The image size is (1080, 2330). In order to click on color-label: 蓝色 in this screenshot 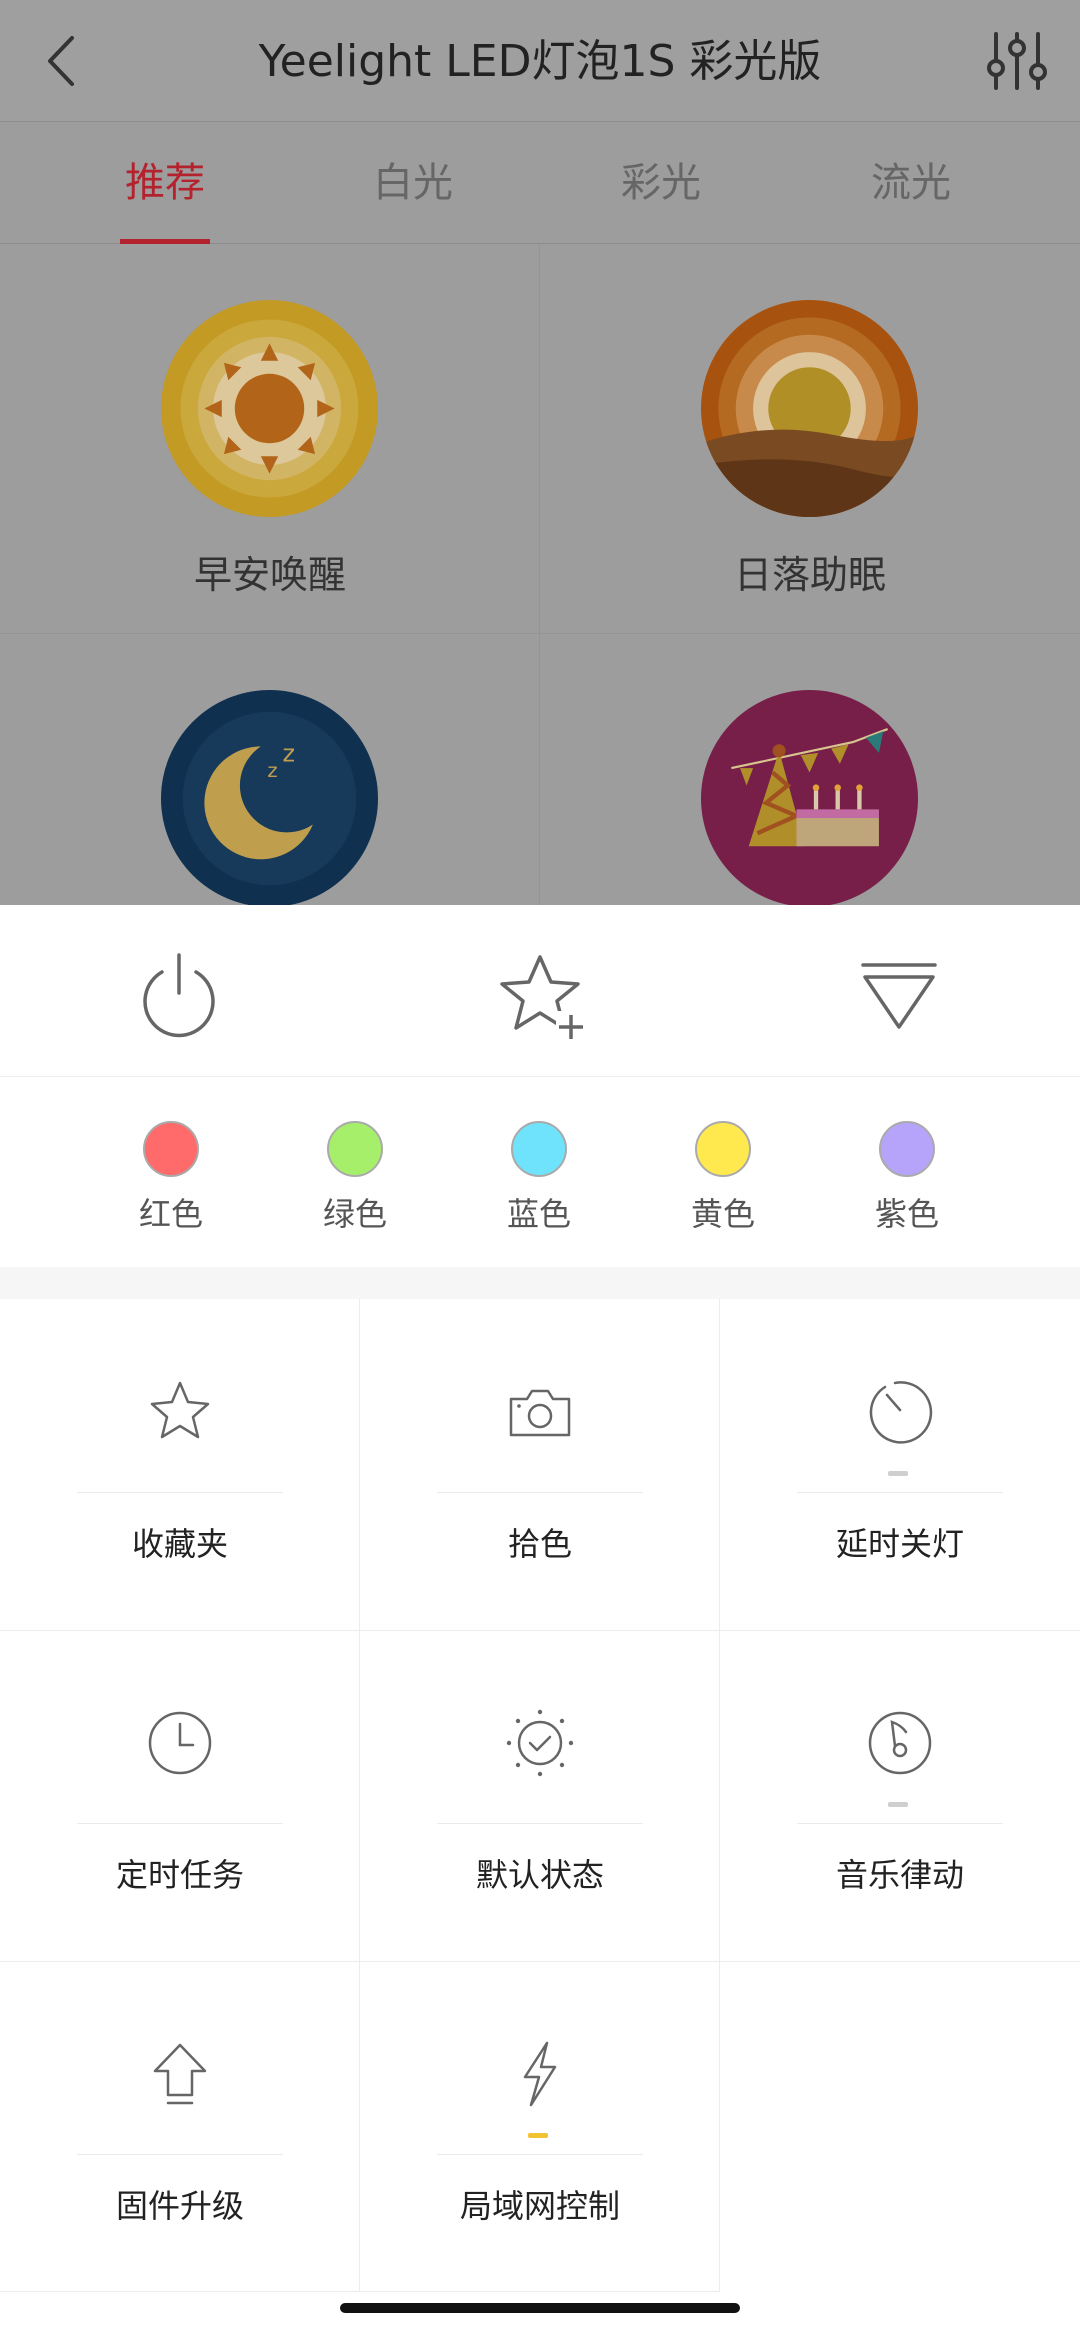, I will do `click(538, 1214)`.